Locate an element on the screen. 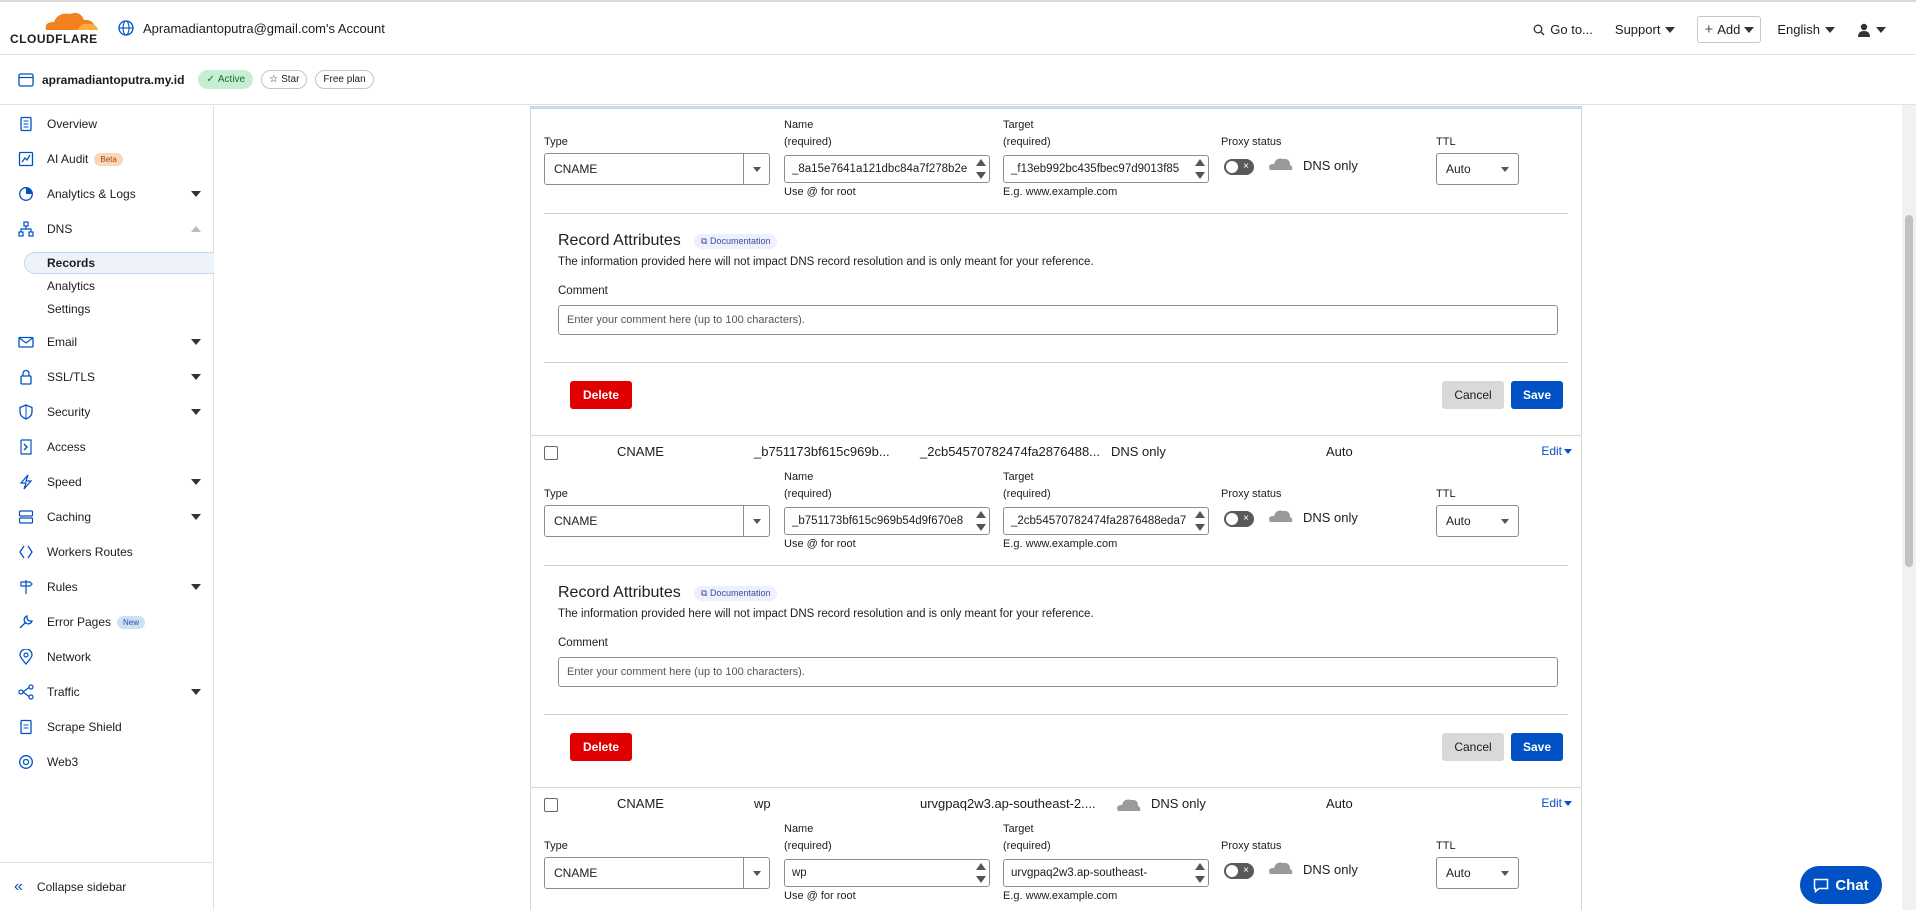 This screenshot has height=913, width=1916. star-button: ☆ Star is located at coordinates (284, 79).